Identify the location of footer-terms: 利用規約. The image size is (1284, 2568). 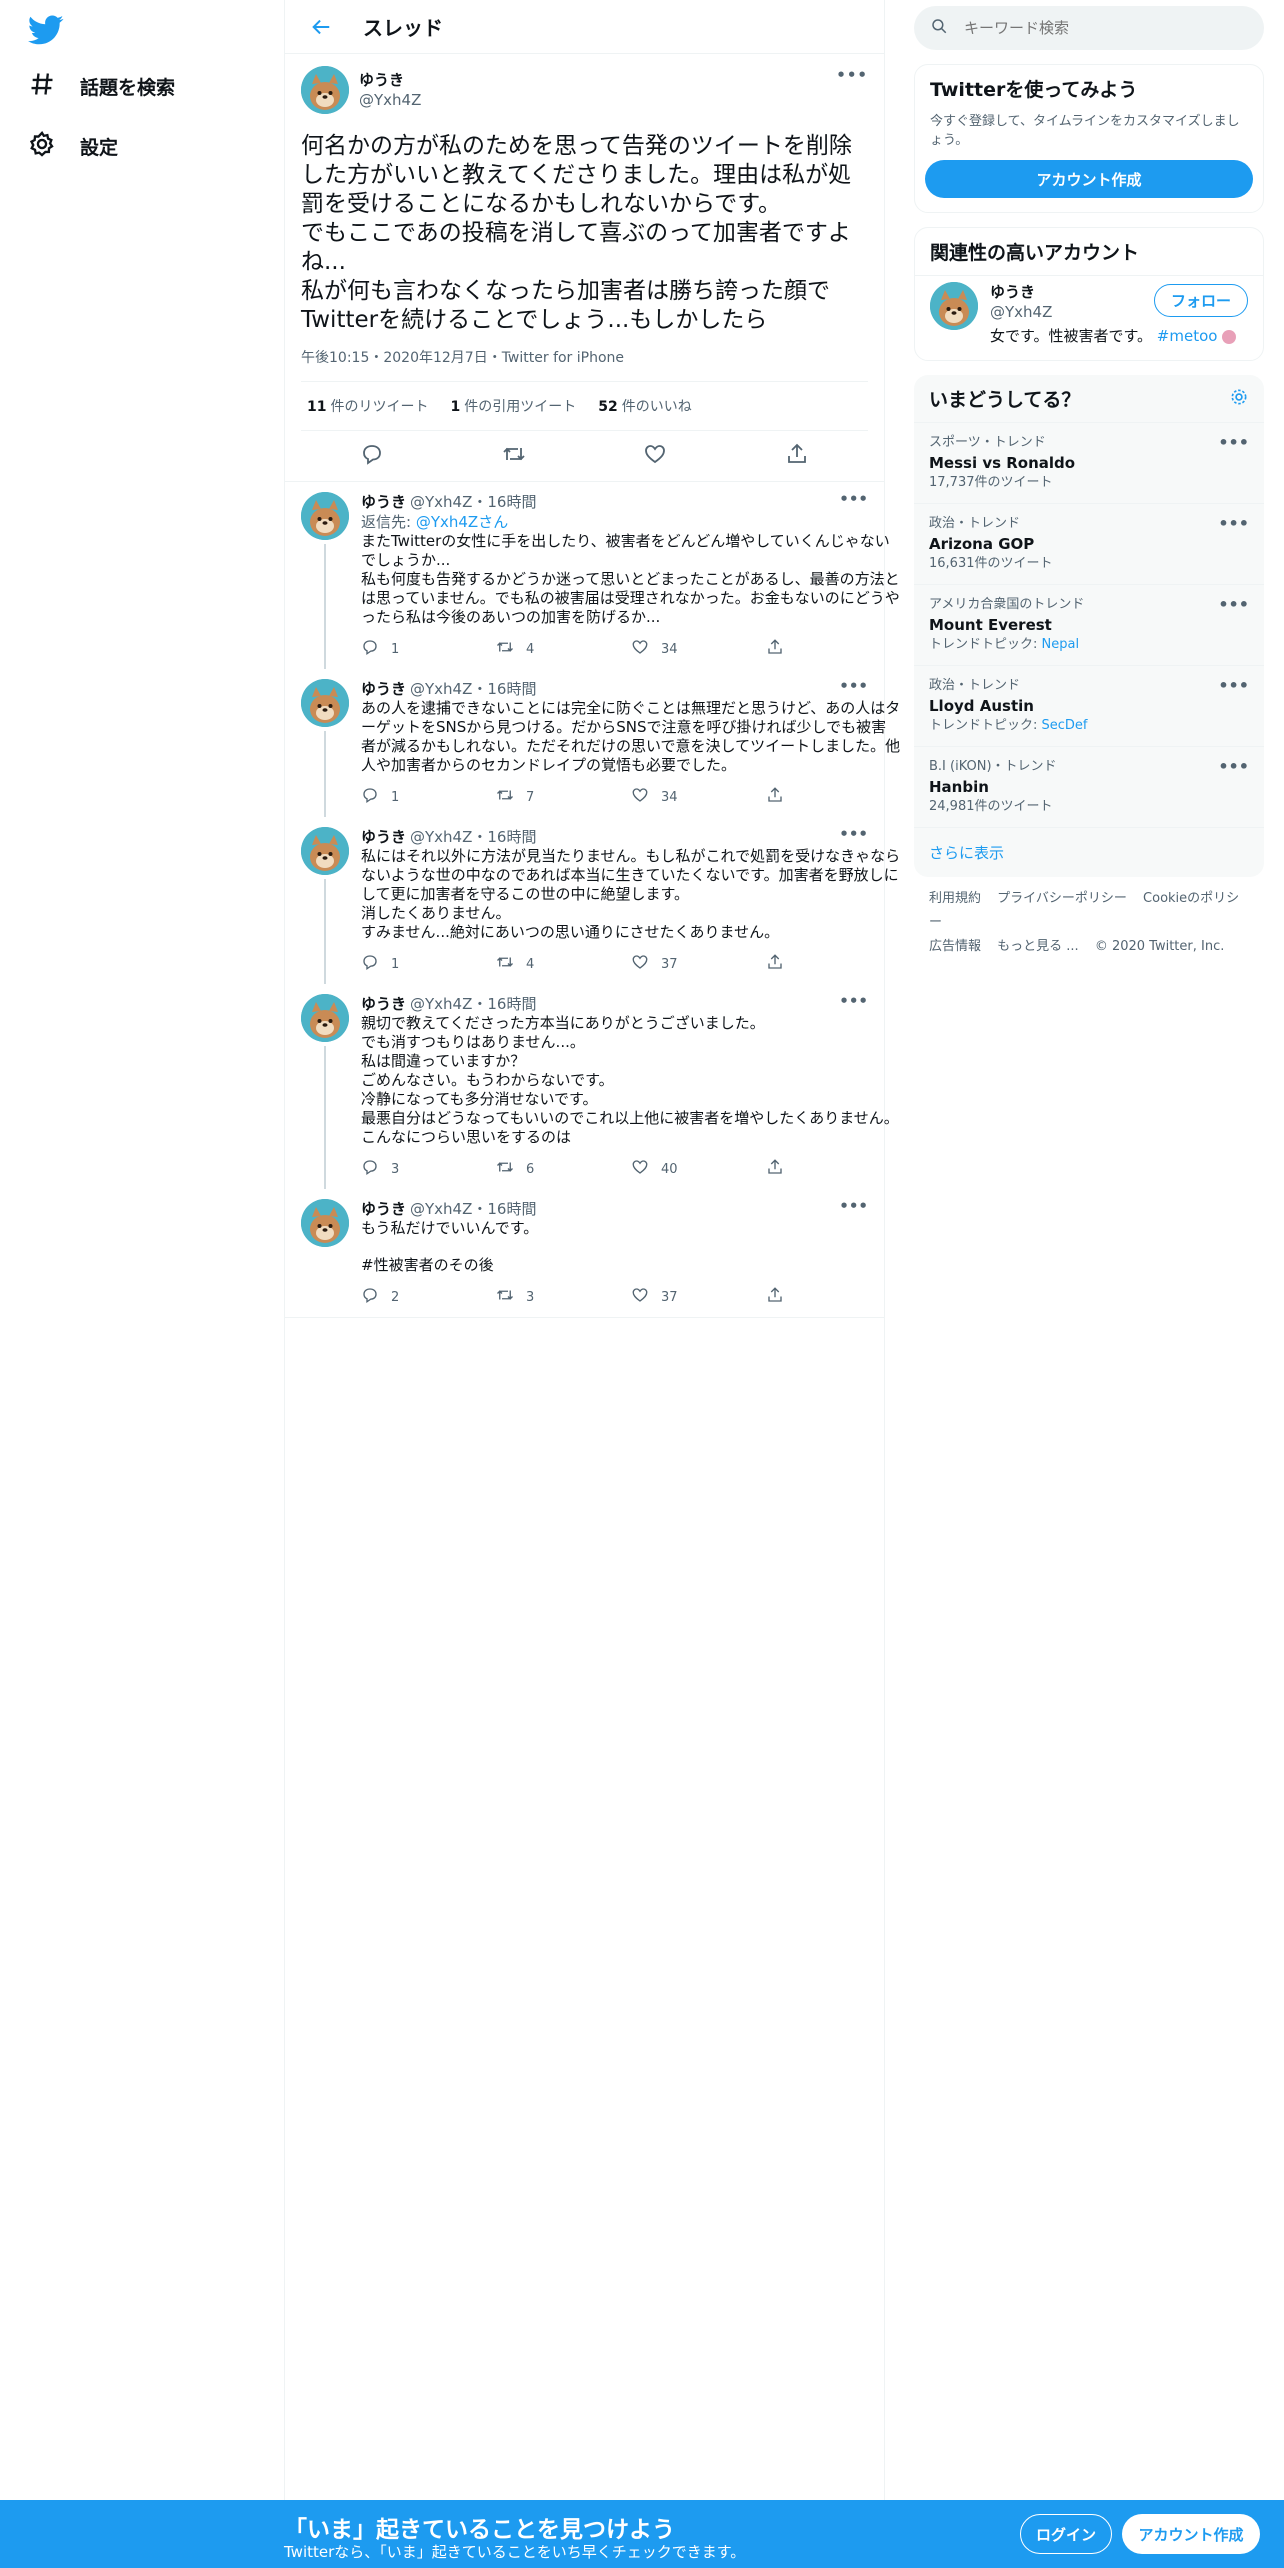
(955, 898).